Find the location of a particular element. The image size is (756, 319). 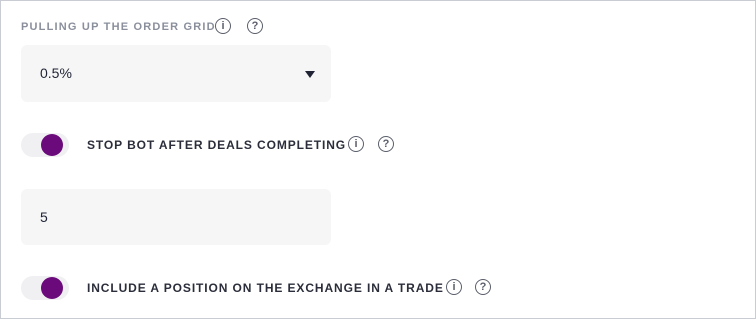

stop-bot-toggle is located at coordinates (45, 145).